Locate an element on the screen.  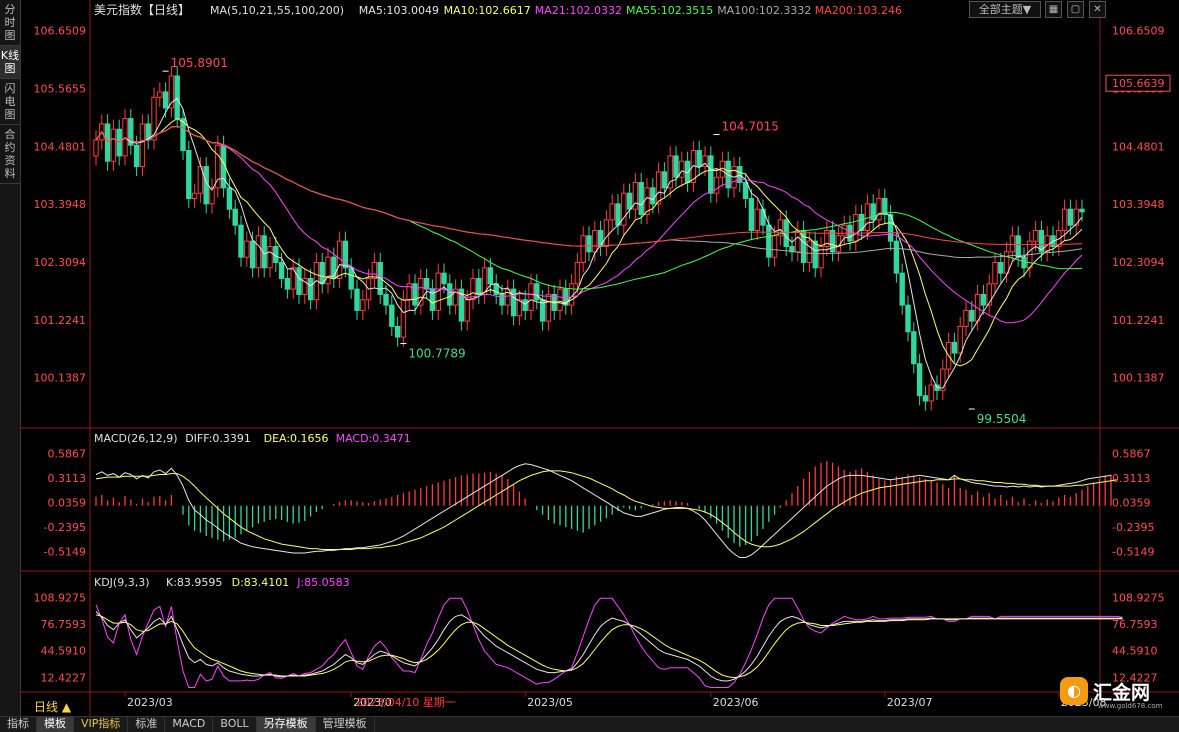
bottom-tab-4: MACD is located at coordinates (189, 724).